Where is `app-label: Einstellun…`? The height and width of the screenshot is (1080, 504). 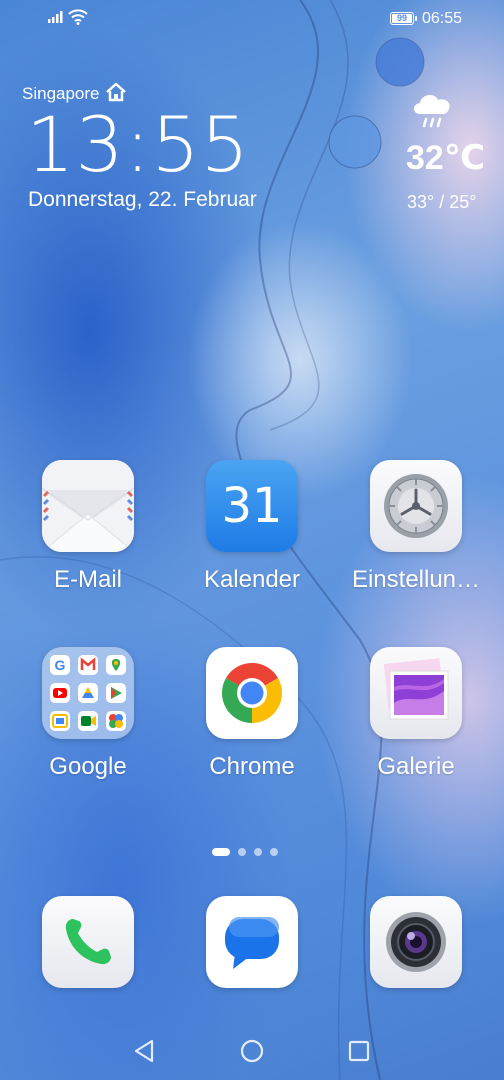 app-label: Einstellun… is located at coordinates (416, 579).